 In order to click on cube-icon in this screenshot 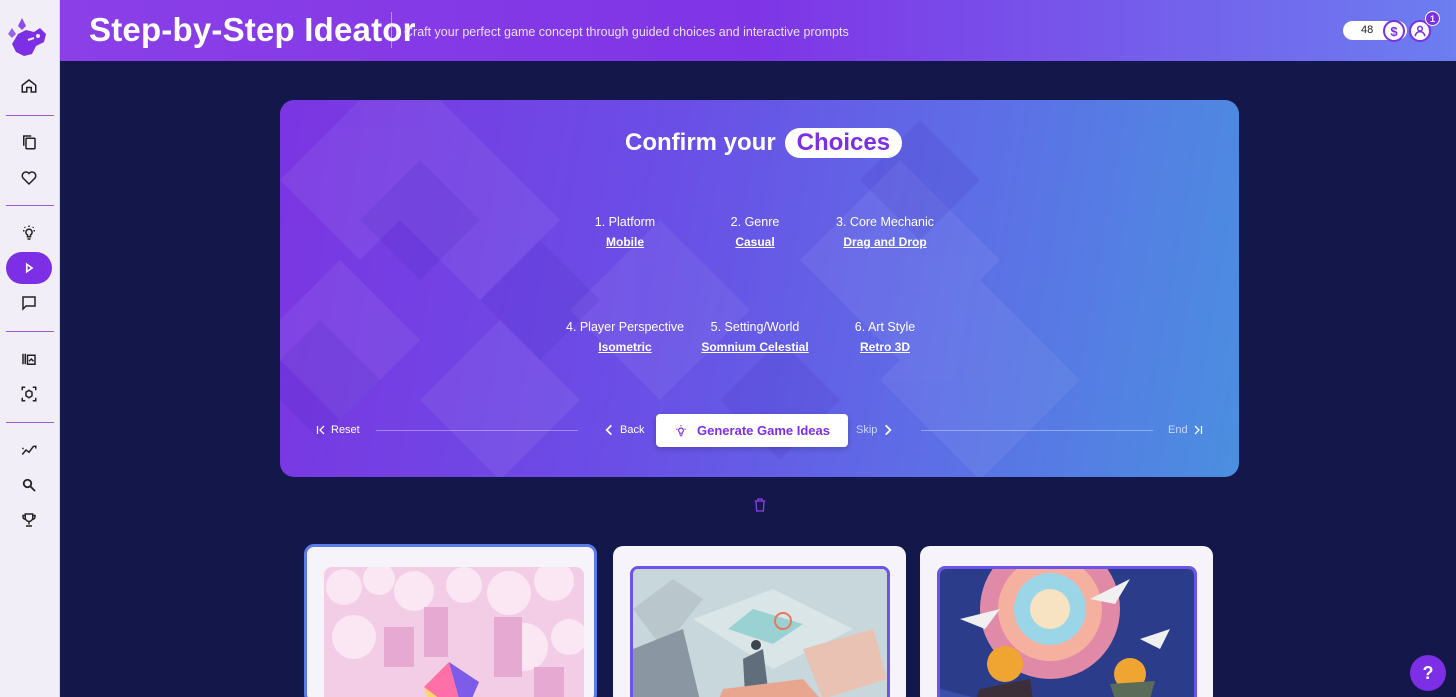, I will do `click(29, 394)`.